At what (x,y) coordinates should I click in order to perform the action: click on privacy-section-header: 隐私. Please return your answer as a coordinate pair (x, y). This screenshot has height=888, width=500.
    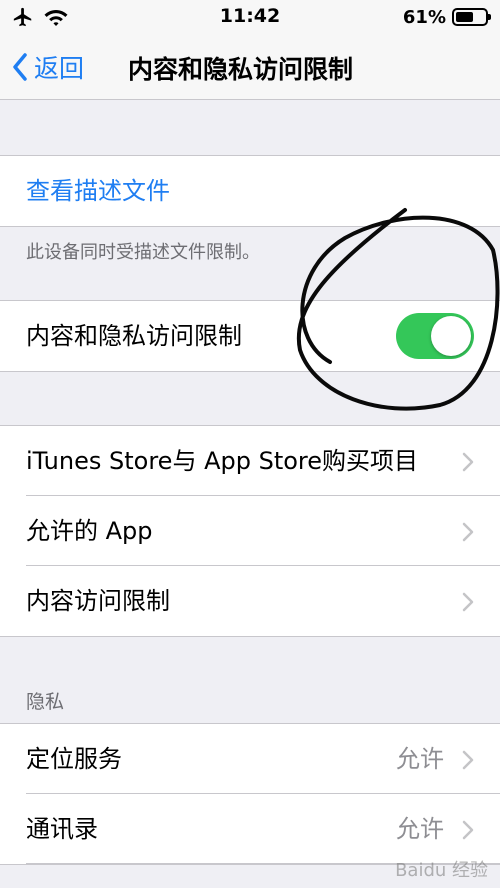
    Looking at the image, I should click on (45, 702).